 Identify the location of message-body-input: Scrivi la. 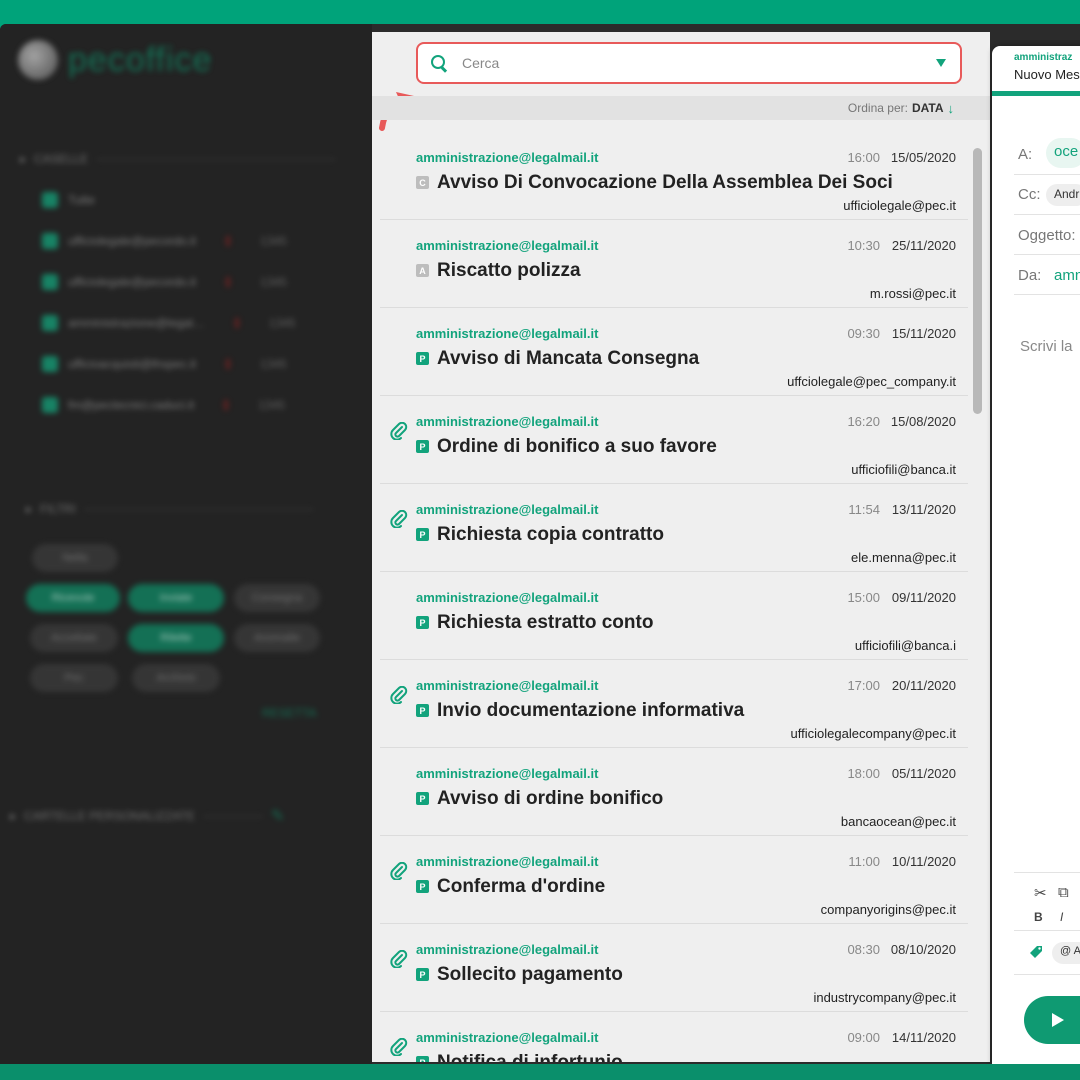
(1046, 346).